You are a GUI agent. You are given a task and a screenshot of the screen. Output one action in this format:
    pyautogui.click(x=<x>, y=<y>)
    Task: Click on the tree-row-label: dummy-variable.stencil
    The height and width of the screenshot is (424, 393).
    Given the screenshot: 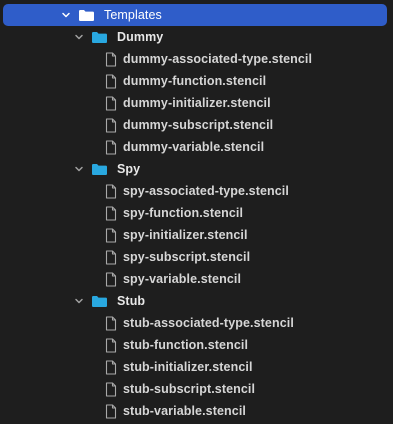 What is the action you would take?
    pyautogui.click(x=194, y=147)
    